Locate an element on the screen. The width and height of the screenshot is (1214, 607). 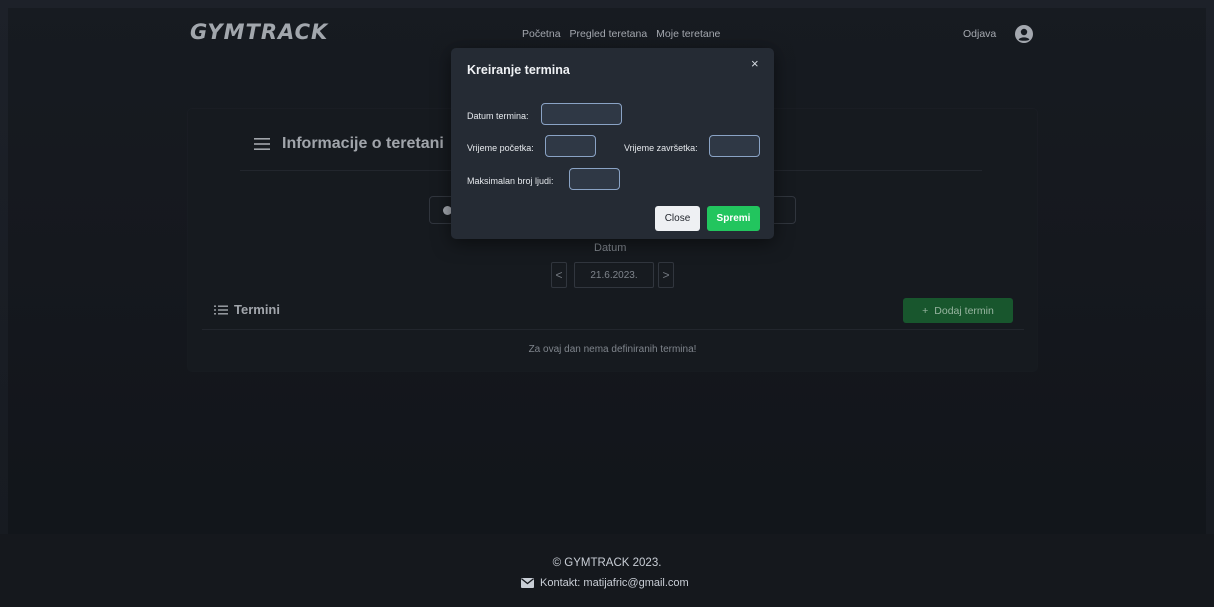
max-people-field is located at coordinates (594, 179).